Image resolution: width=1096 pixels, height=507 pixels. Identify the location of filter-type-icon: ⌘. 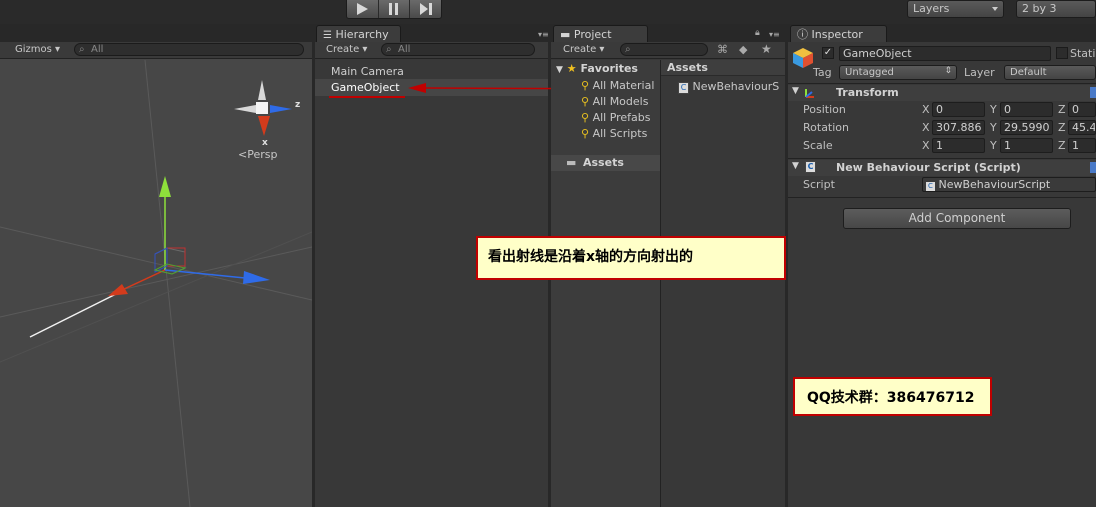
(722, 49).